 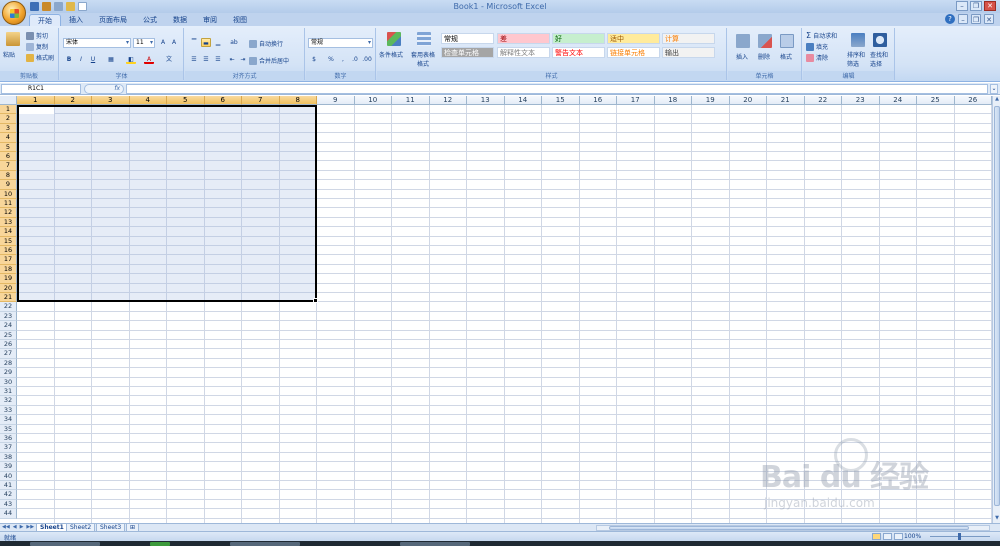 I want to click on column-header: 8, so click(x=298, y=100).